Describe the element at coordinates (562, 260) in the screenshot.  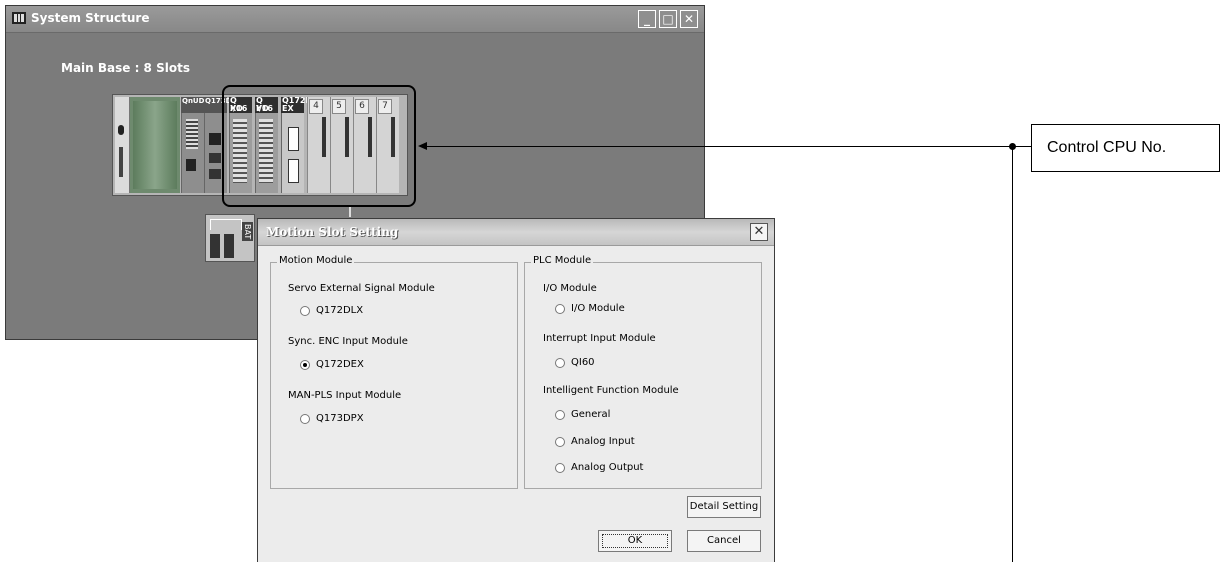
I see `plc-module-legend: PLC Module` at that location.